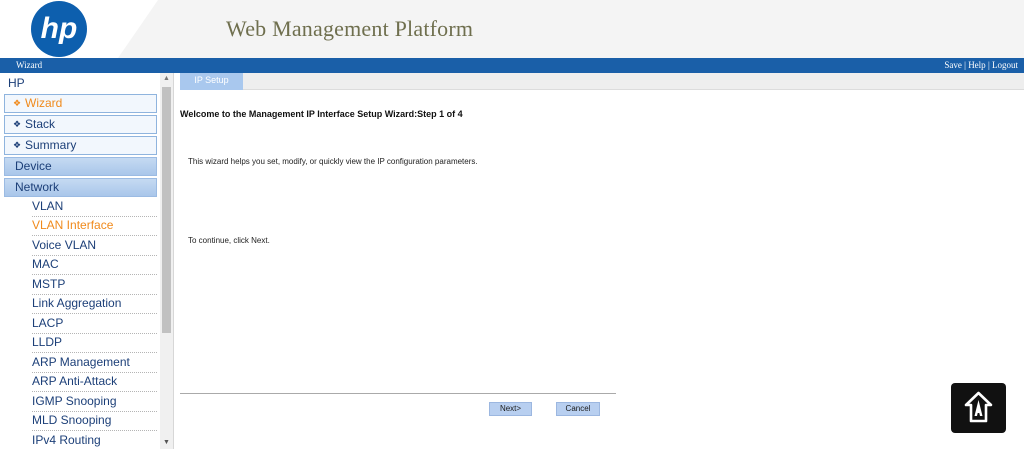 This screenshot has height=449, width=1024. I want to click on sidebar-item-mld-snooping: MLD Snooping, so click(94, 421).